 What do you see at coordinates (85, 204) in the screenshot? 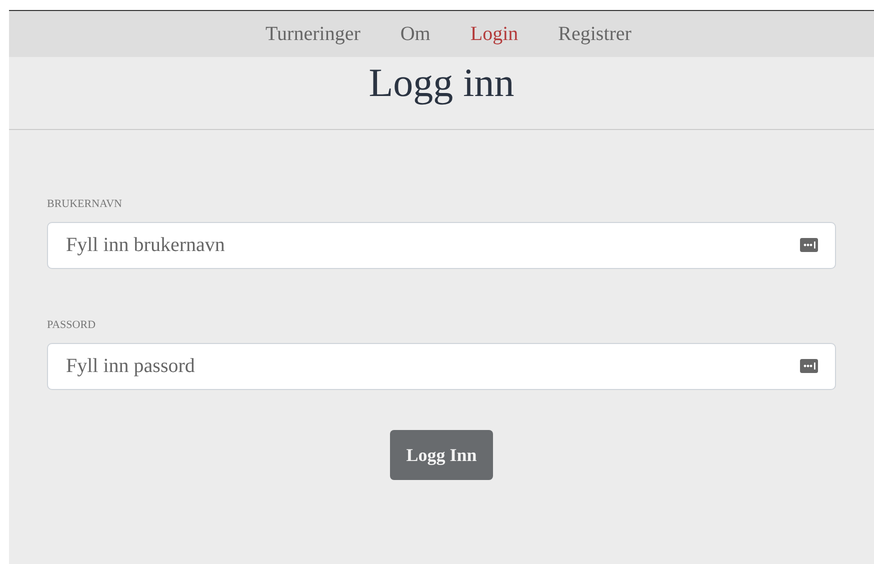
I see `field-label: BRUKERNAVN` at bounding box center [85, 204].